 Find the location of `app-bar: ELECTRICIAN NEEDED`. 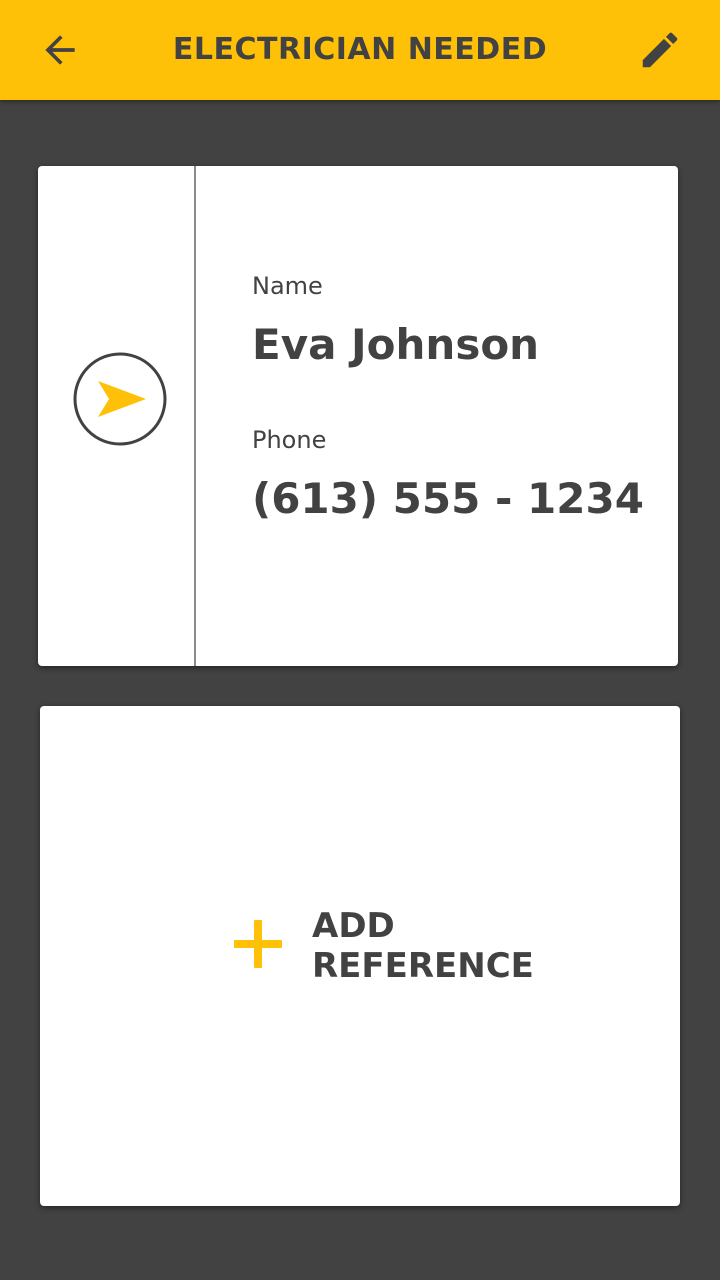

app-bar: ELECTRICIAN NEEDED is located at coordinates (360, 50).